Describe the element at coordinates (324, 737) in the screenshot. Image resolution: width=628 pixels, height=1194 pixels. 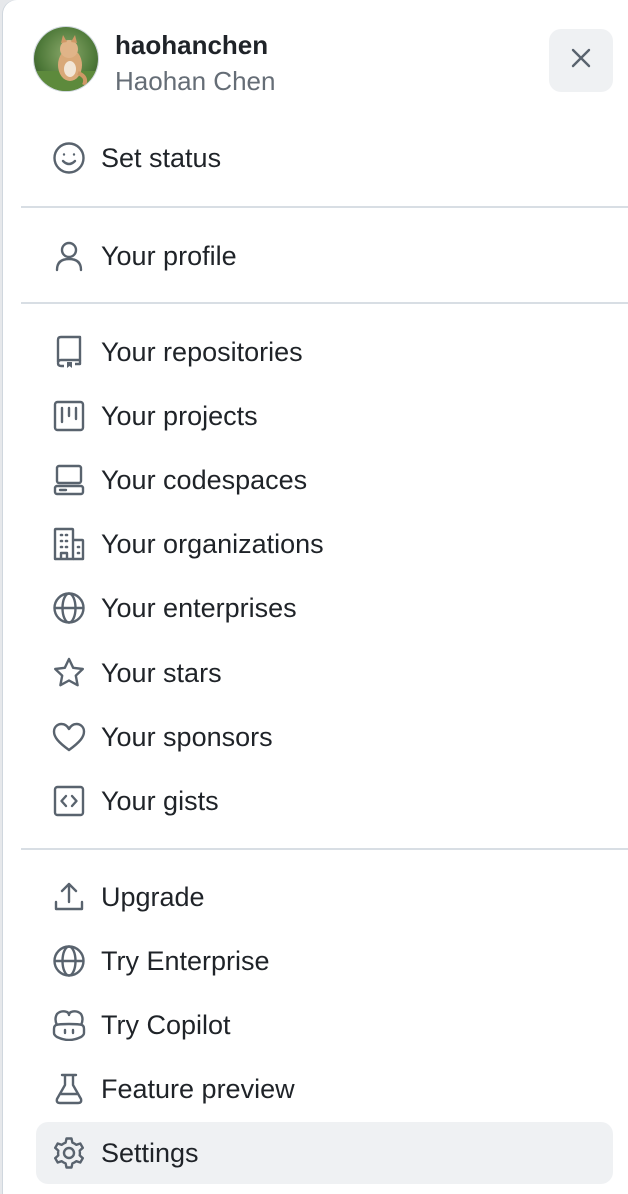
I see `menu-item-sponsors: Your sponsors` at that location.